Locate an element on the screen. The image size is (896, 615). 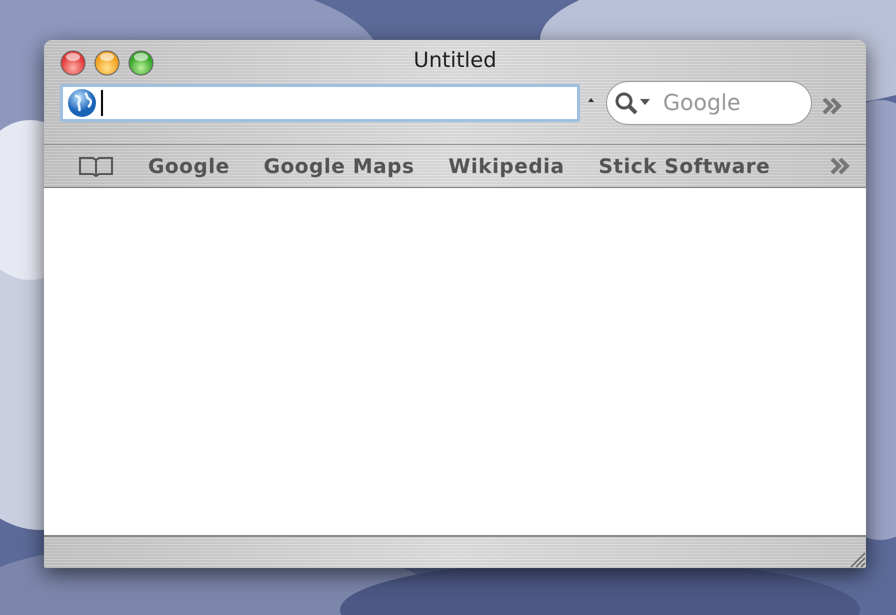
bookmark-link: Wikipedia is located at coordinates (506, 166).